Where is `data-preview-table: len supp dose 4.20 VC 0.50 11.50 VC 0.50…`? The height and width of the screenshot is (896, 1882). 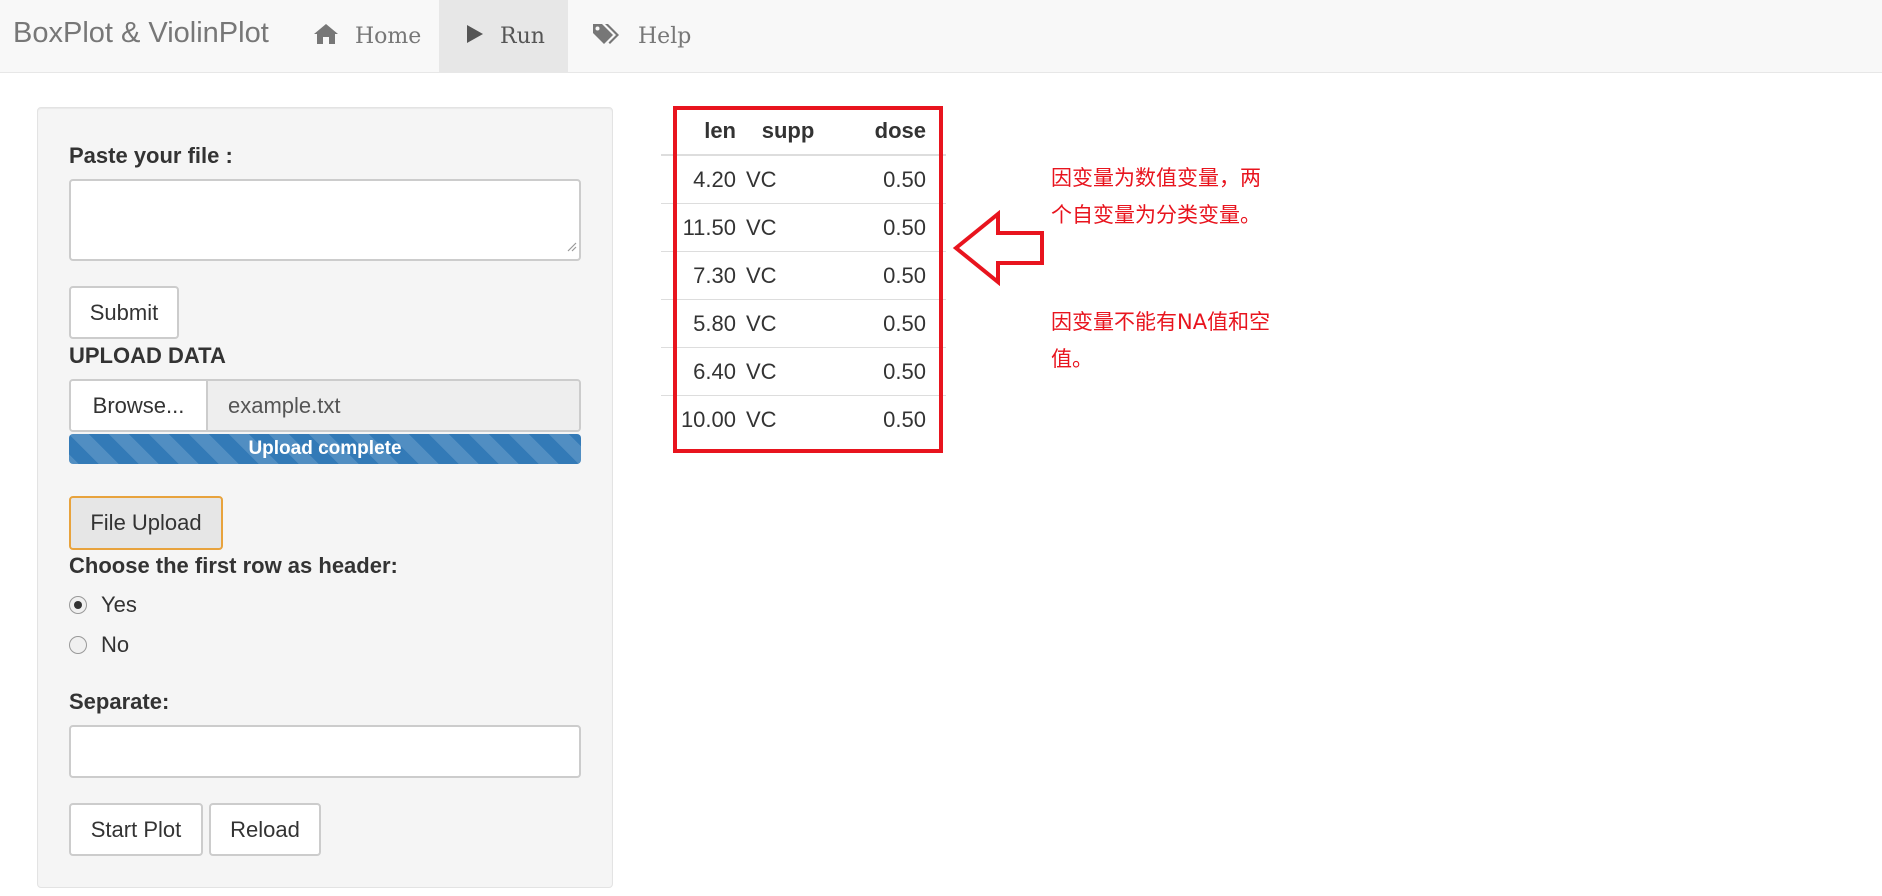
data-preview-table: len supp dose 4.20 VC 0.50 11.50 VC 0.50… is located at coordinates (803, 275).